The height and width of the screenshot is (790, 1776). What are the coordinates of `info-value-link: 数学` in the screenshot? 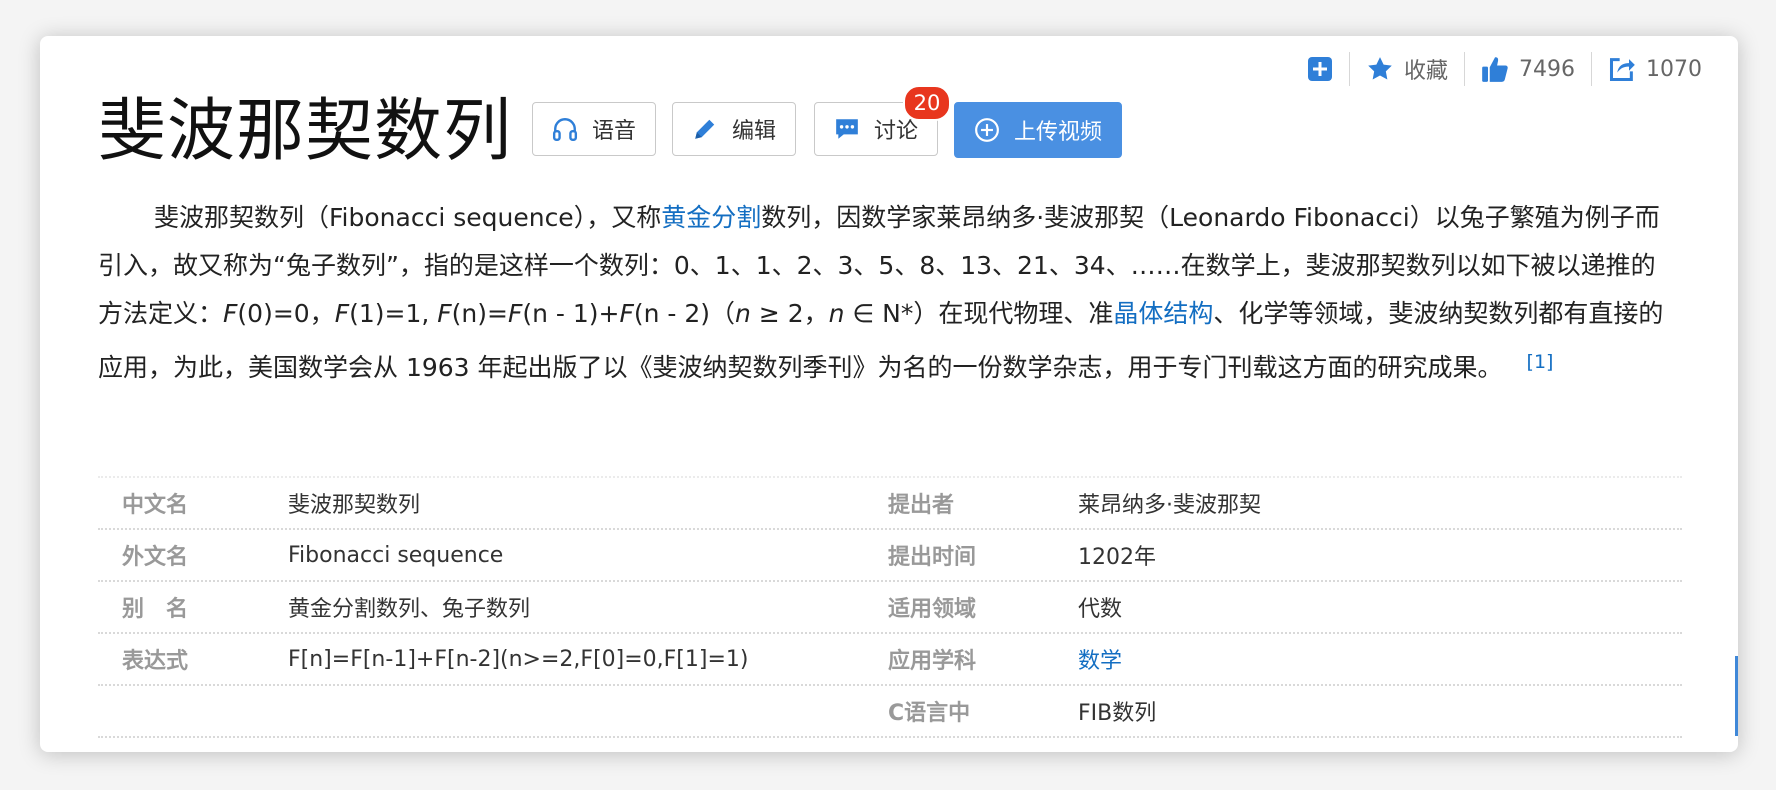 It's located at (1100, 659).